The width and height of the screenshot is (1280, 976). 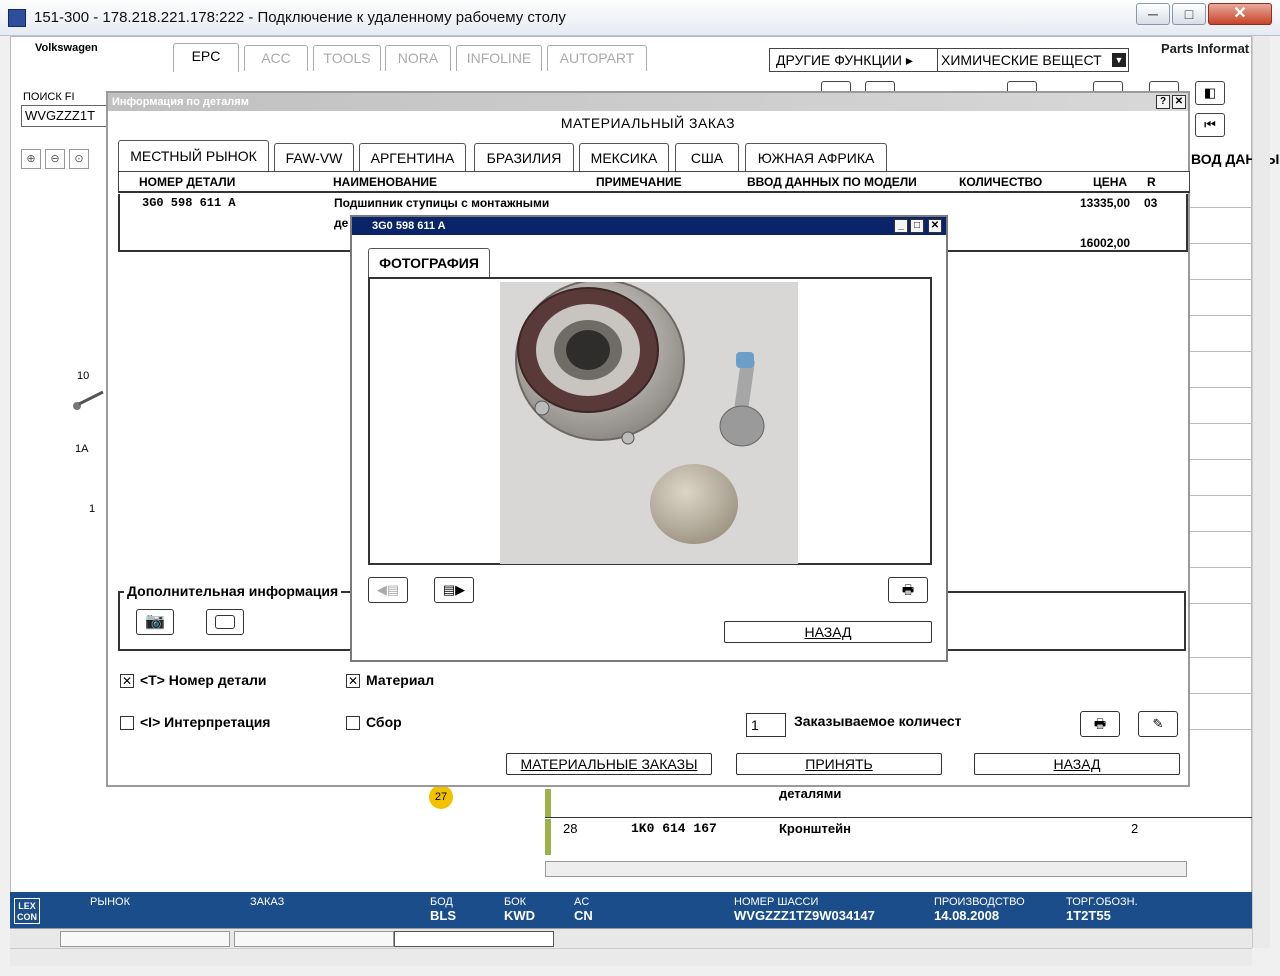 What do you see at coordinates (276, 58) in the screenshot?
I see `tab-acc: ACC` at bounding box center [276, 58].